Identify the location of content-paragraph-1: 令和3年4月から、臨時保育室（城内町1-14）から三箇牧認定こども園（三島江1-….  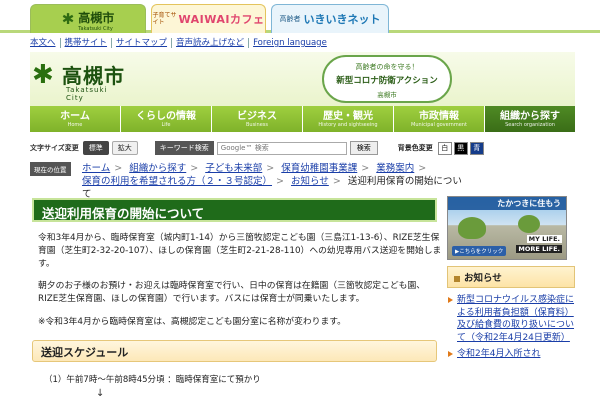
(240, 251).